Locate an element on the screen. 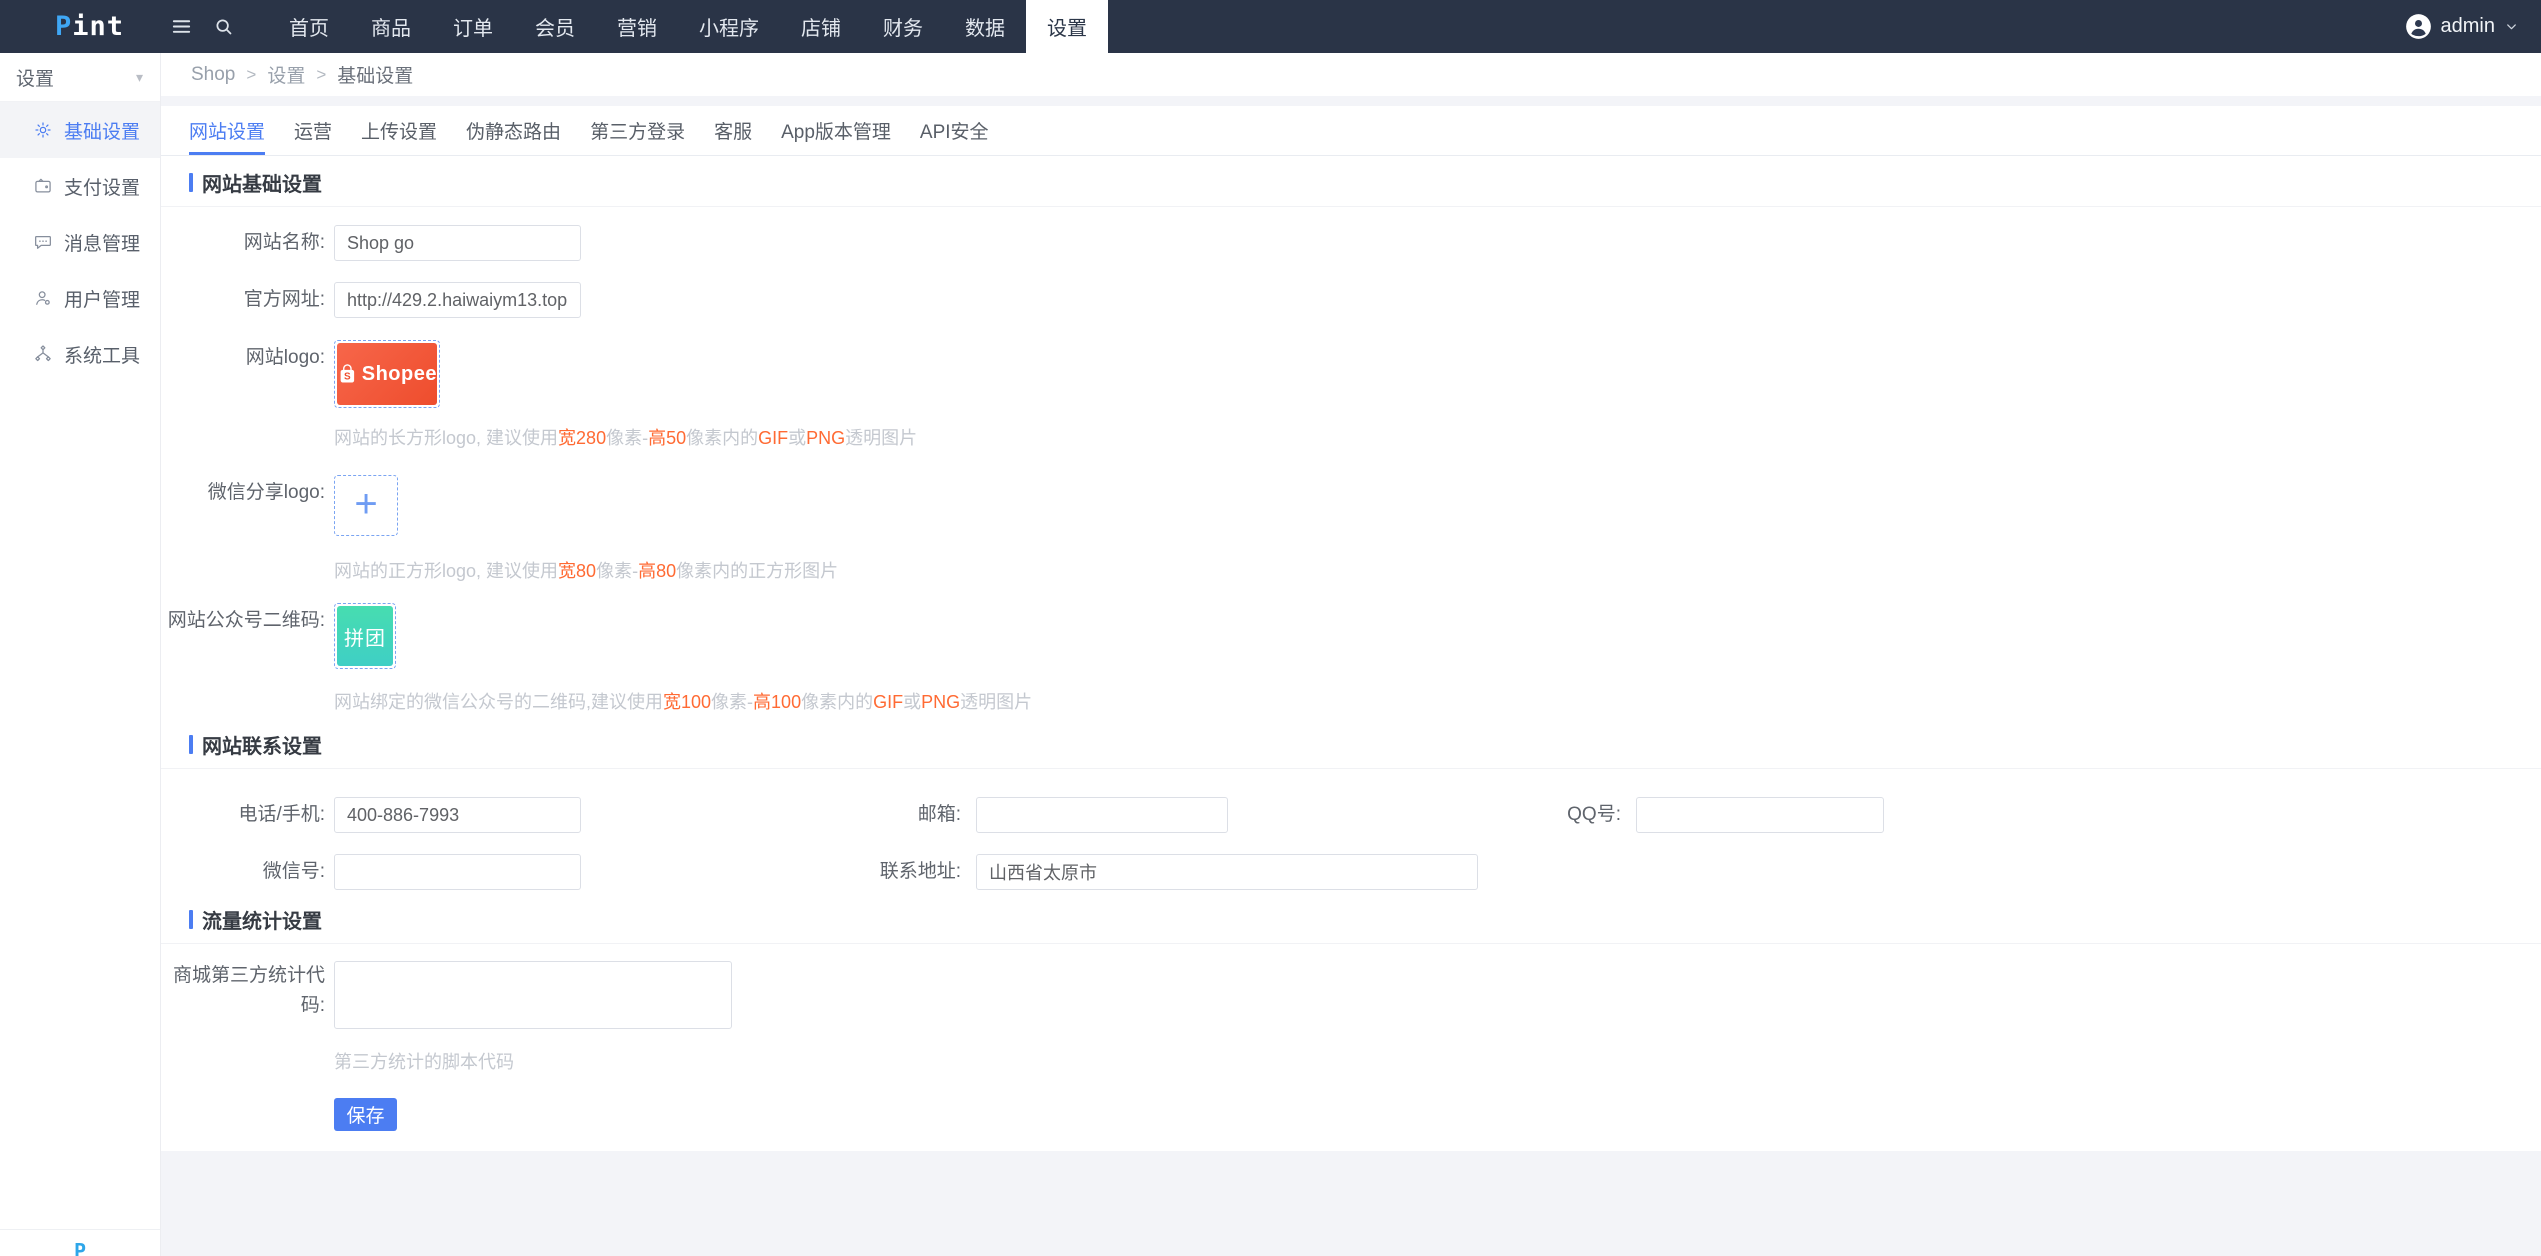 The width and height of the screenshot is (2541, 1256). qrcode-image: 拼团 is located at coordinates (365, 636).